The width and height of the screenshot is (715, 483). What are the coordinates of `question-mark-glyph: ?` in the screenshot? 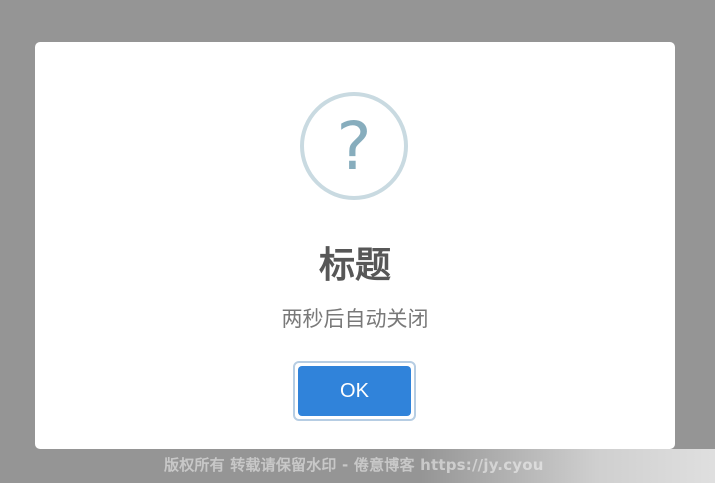 It's located at (354, 146).